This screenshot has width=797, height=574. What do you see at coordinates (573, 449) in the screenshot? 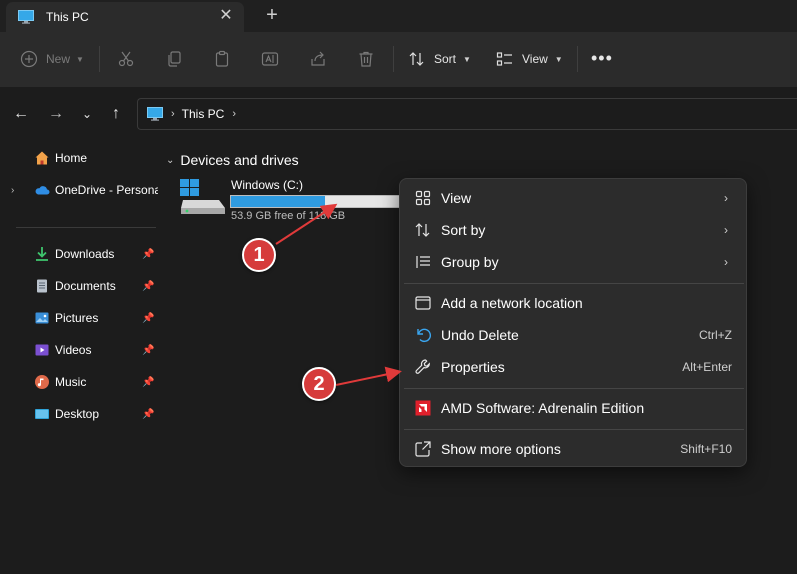
I see `menu-item-show-more-options: Show more options Shift+F10` at bounding box center [573, 449].